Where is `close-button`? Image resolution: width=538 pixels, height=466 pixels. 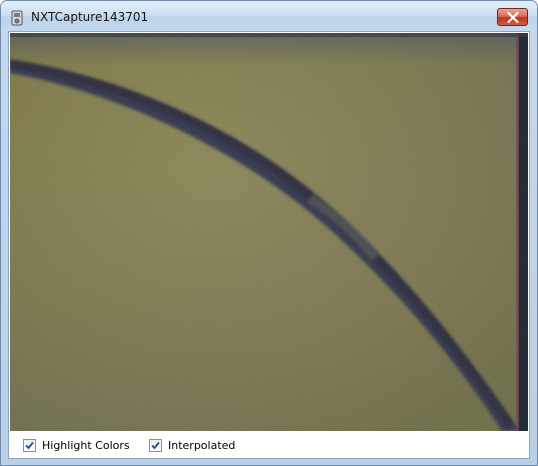
close-button is located at coordinates (512, 17).